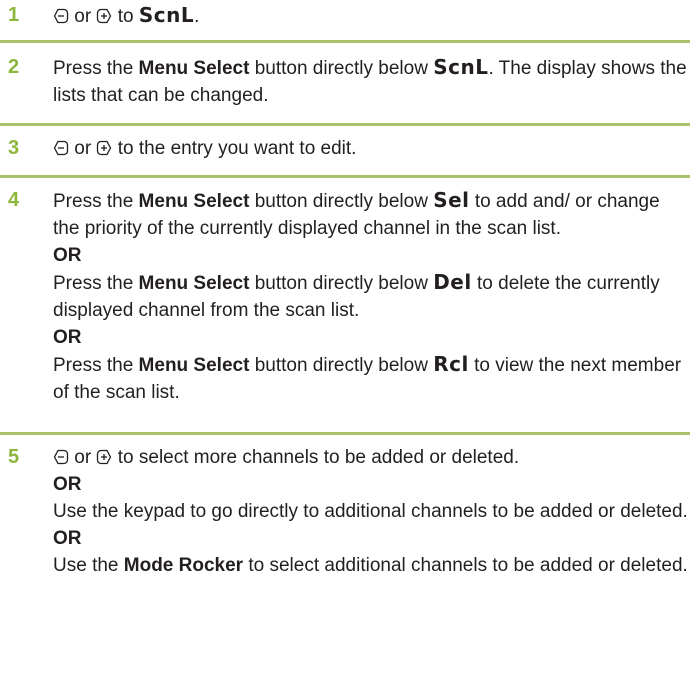 This screenshot has height=676, width=697. Describe the element at coordinates (14, 457) in the screenshot. I see `step-number: 5` at that location.